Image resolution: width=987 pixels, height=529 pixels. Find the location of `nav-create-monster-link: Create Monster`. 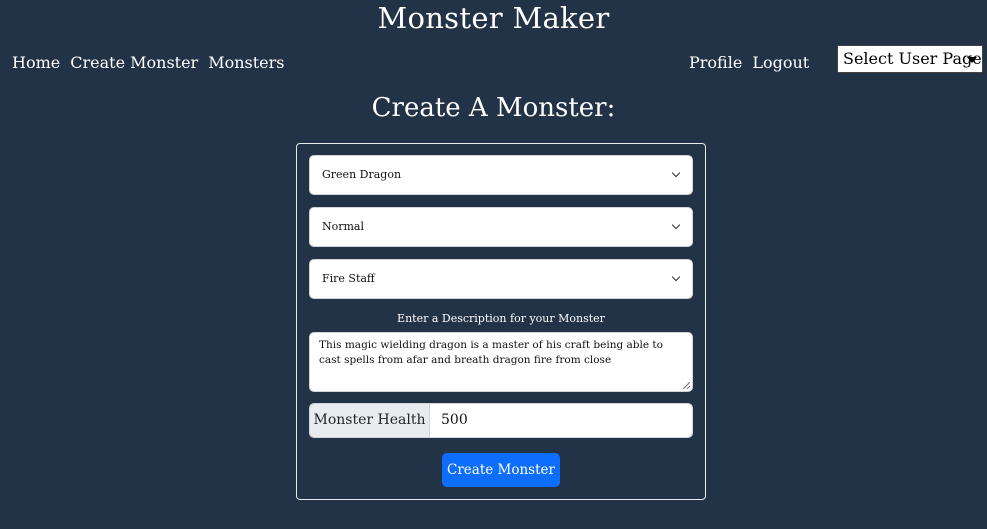

nav-create-monster-link: Create Monster is located at coordinates (134, 63).